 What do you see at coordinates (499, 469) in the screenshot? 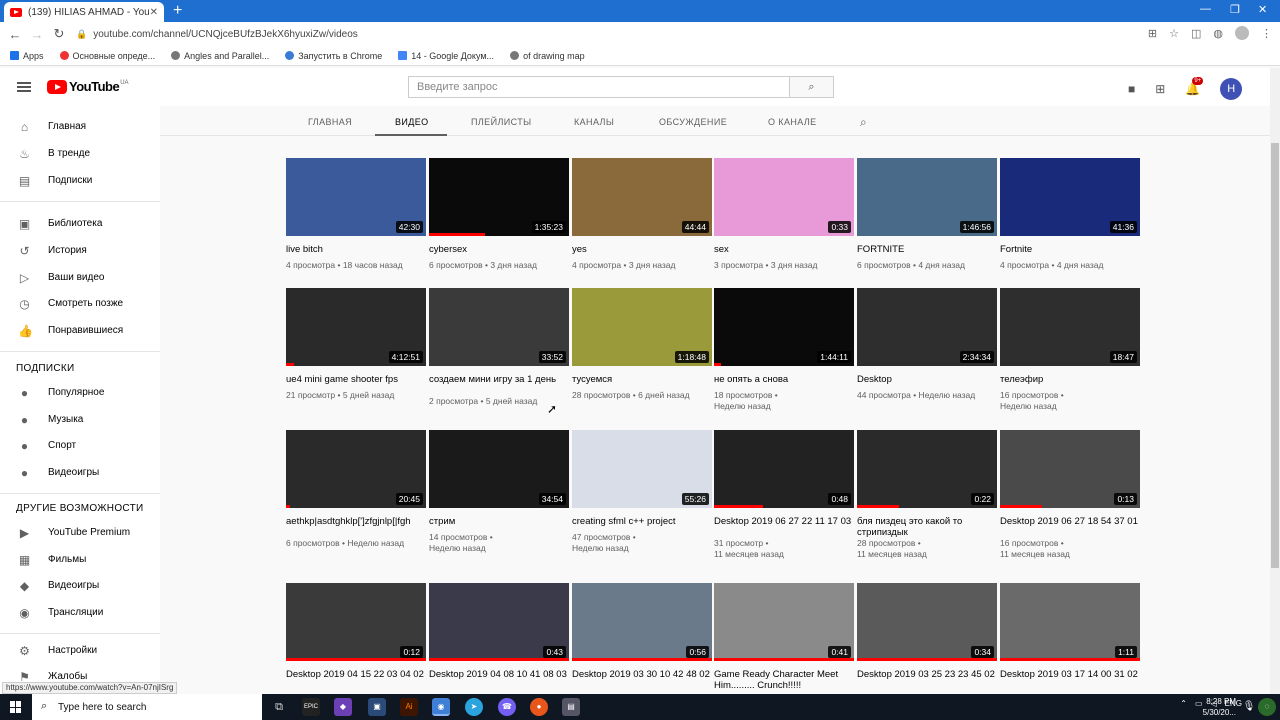
I see `video-thumbnail: 34:54` at bounding box center [499, 469].